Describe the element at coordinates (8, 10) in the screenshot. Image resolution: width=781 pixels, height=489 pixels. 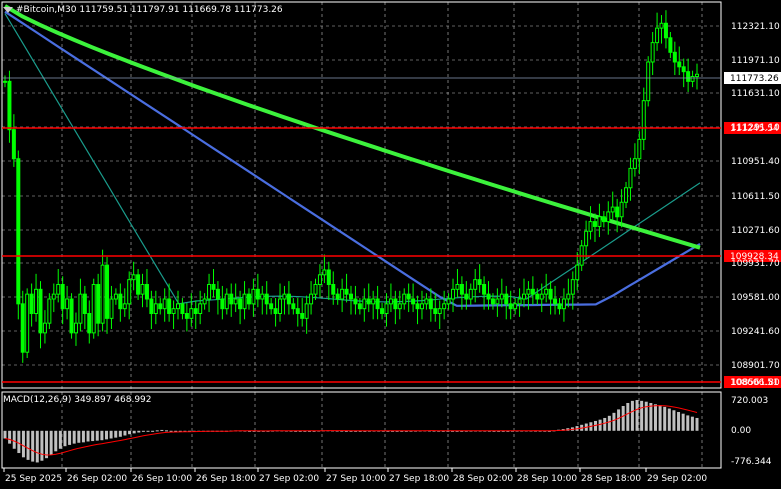
I see `chart-menu-icon` at that location.